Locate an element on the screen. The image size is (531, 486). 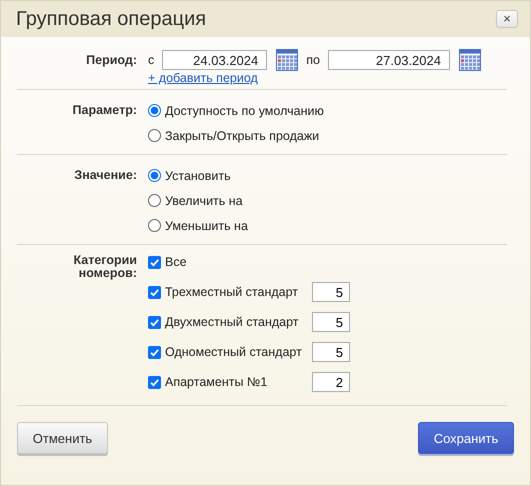
dialog-title: Групповая операция is located at coordinates (111, 19).